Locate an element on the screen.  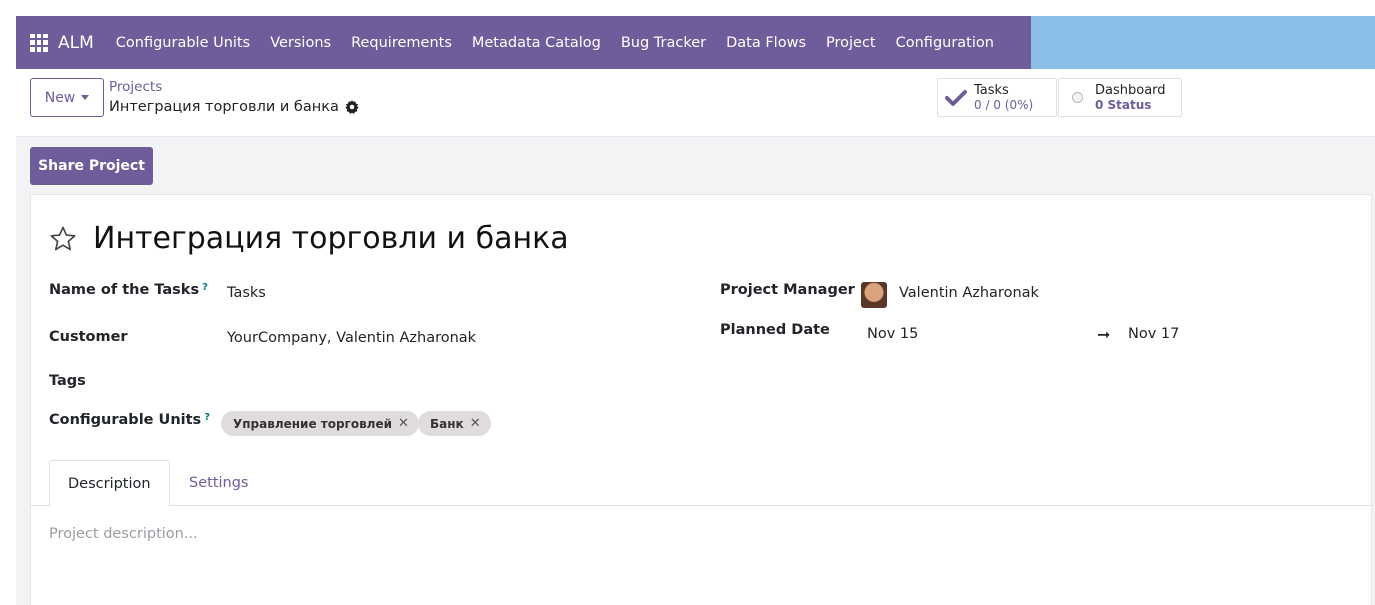
planned-date-label: Planned Date is located at coordinates (775, 330).